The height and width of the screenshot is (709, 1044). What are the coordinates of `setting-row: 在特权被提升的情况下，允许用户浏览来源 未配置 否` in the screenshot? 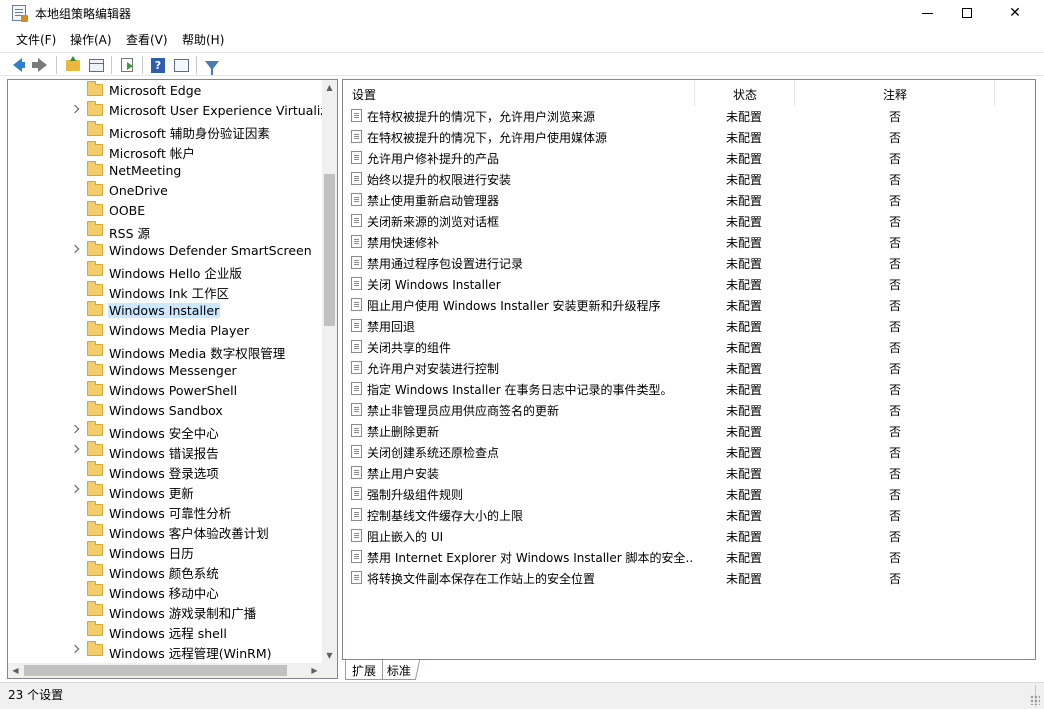 It's located at (689, 116).